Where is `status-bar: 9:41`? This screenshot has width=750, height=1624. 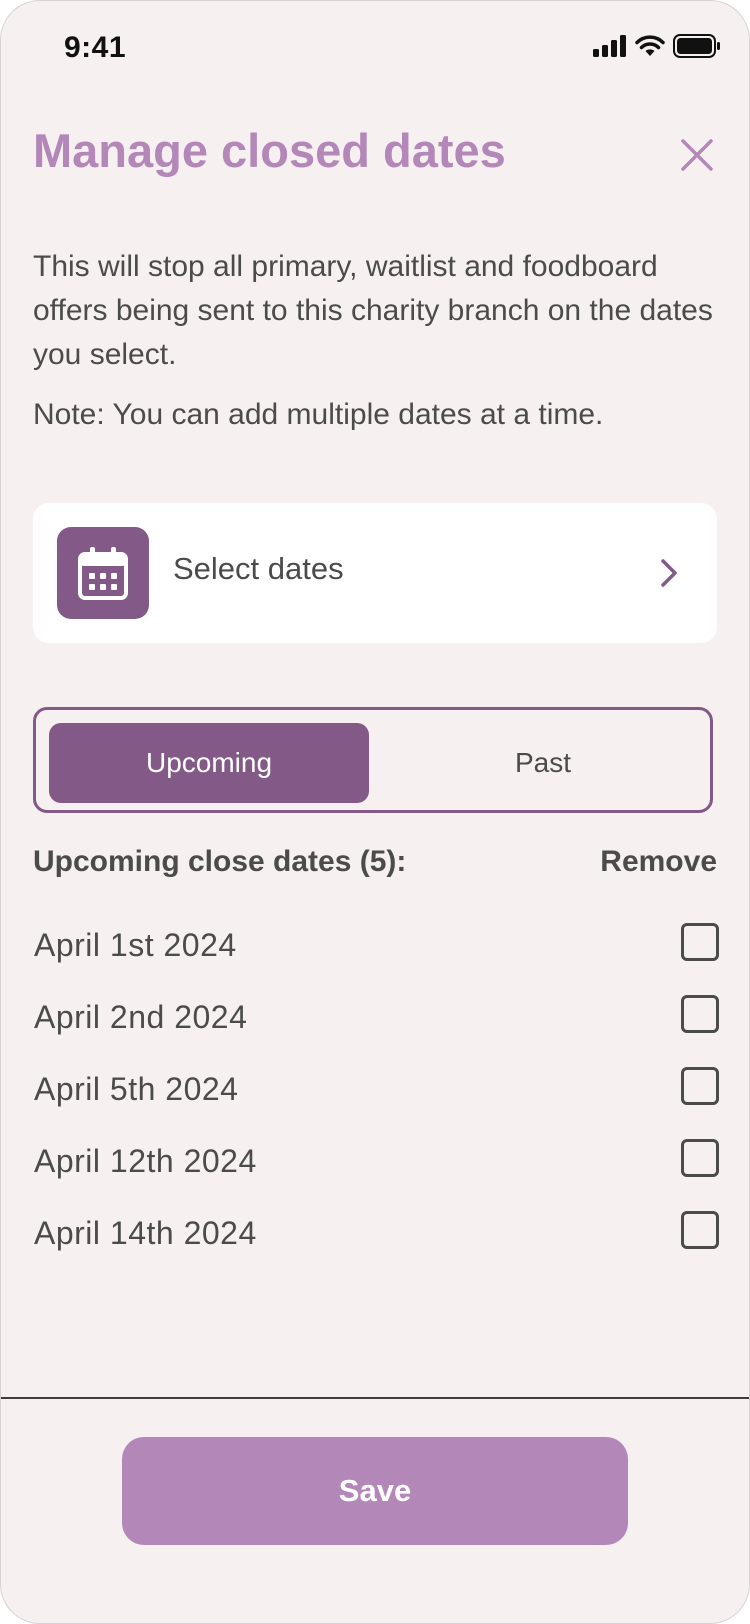 status-bar: 9:41 is located at coordinates (375, 49).